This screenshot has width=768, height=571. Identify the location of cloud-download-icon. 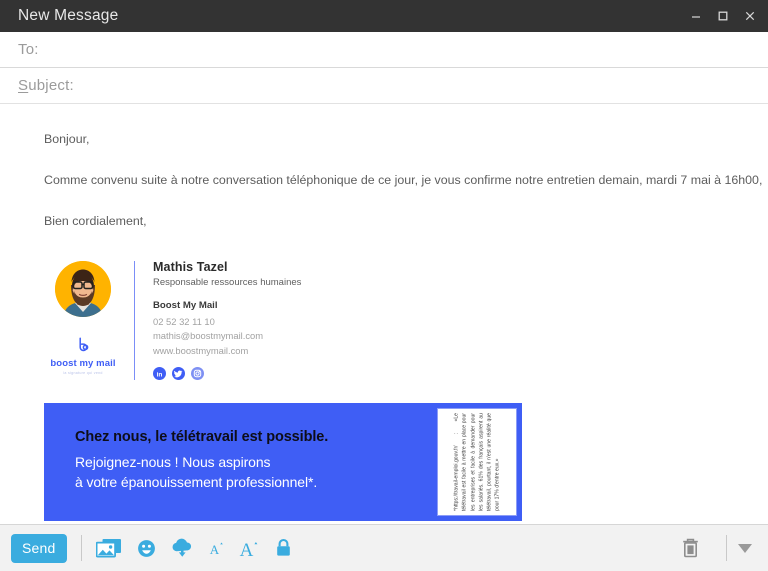
(182, 548).